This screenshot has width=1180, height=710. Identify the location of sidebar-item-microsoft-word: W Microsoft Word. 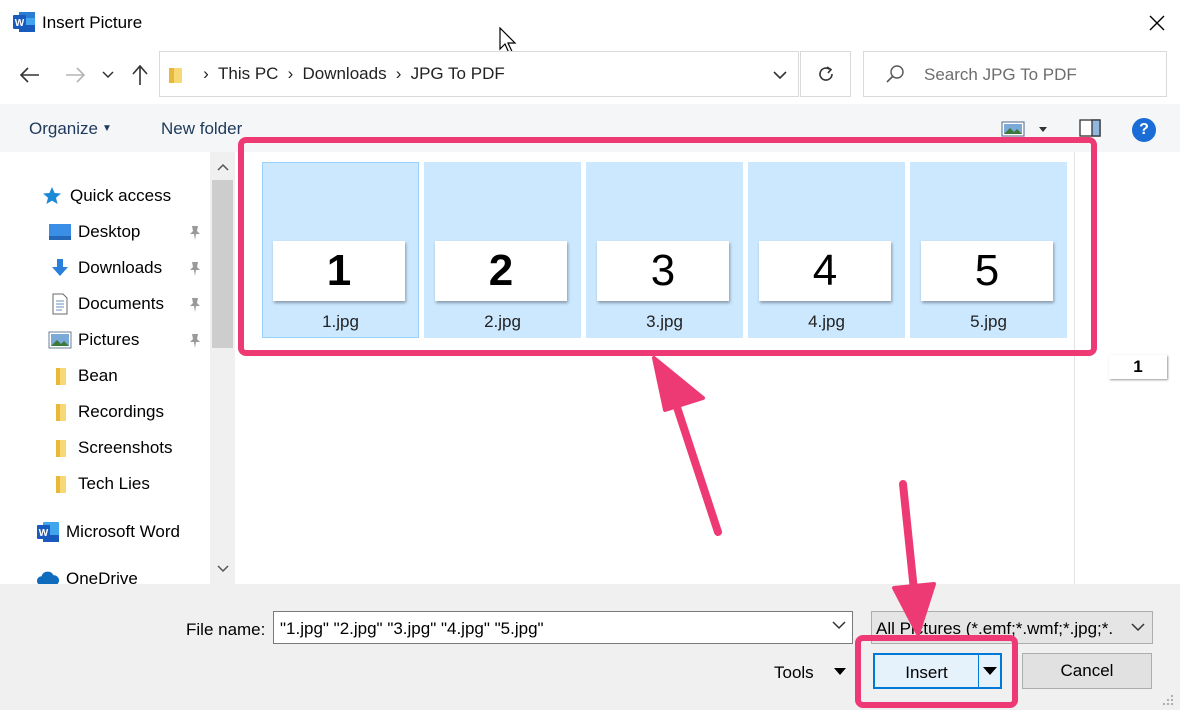
(108, 532).